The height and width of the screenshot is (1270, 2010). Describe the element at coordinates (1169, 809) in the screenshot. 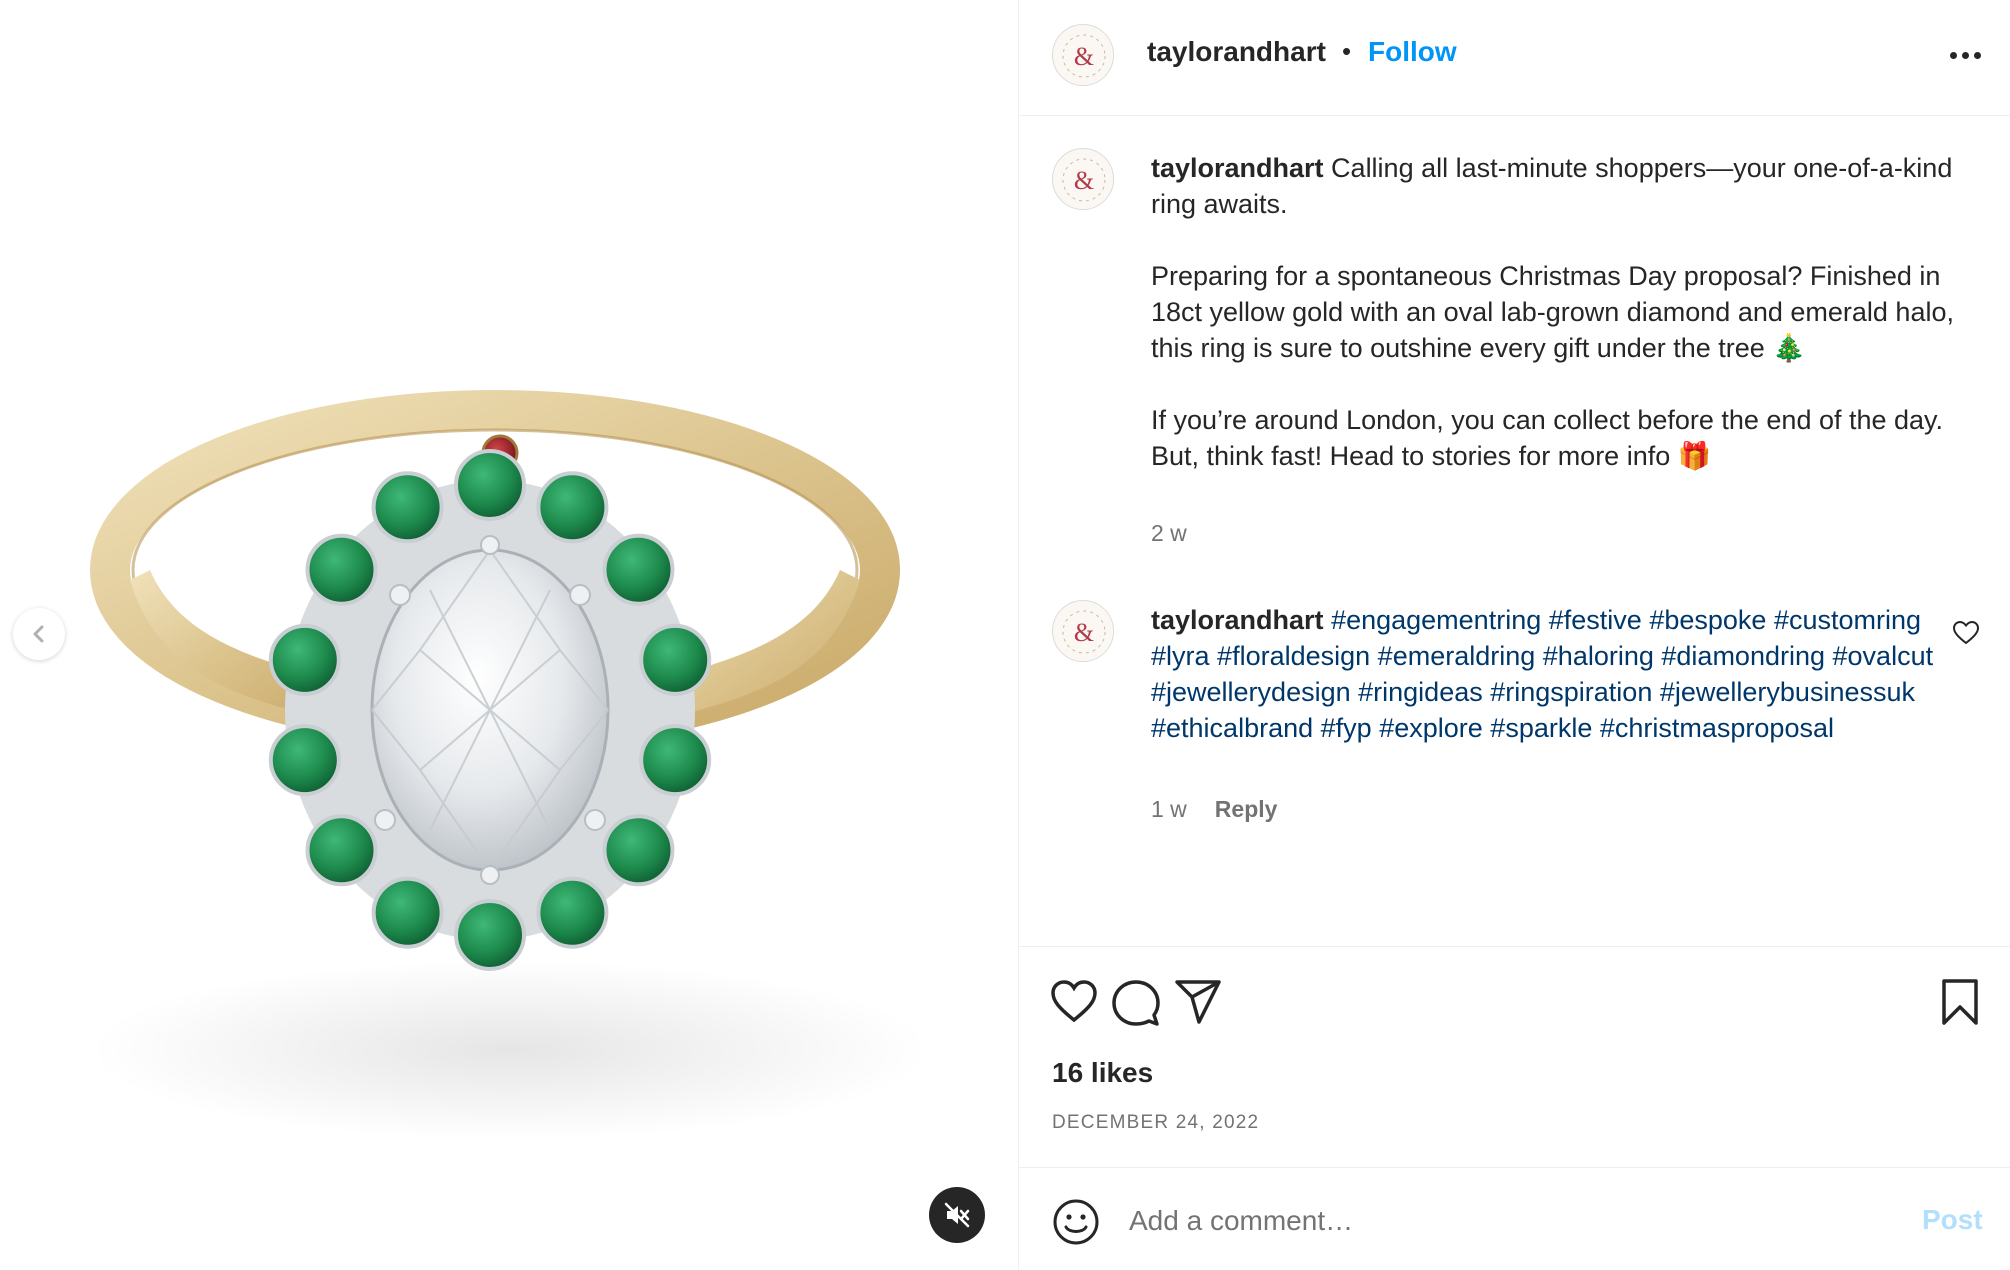

I see `comment-timestamp: 1 w` at that location.